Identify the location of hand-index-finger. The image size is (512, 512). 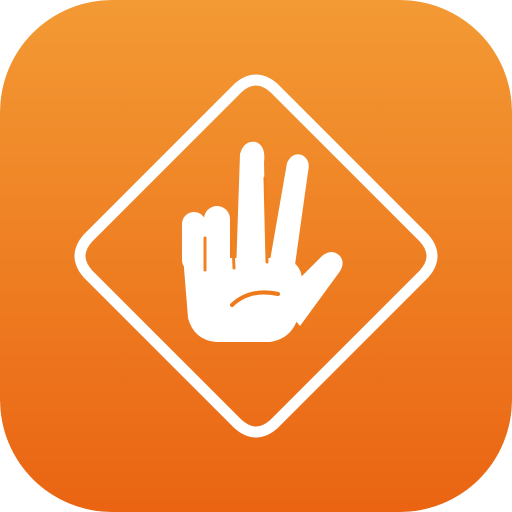
(251, 206).